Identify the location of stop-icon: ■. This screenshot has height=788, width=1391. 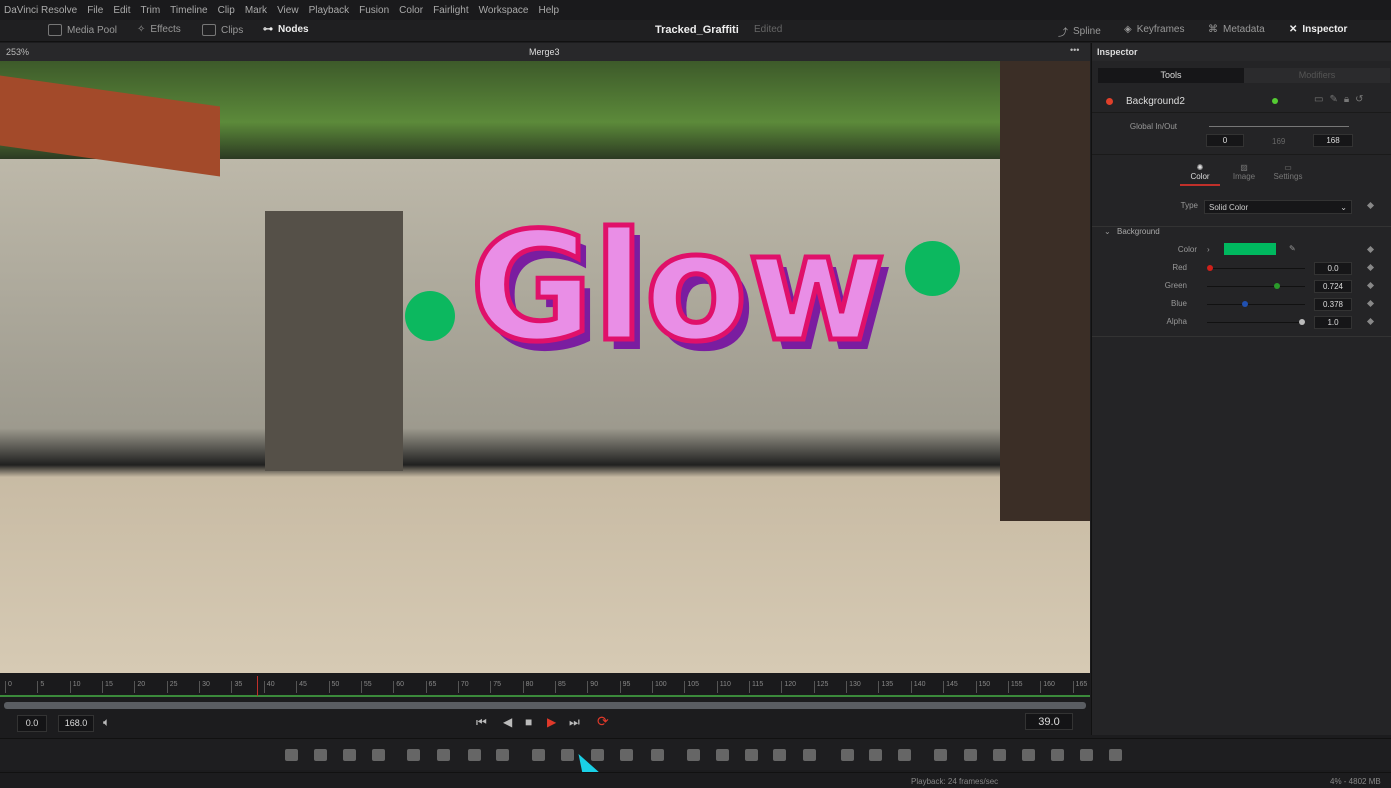
(528, 722).